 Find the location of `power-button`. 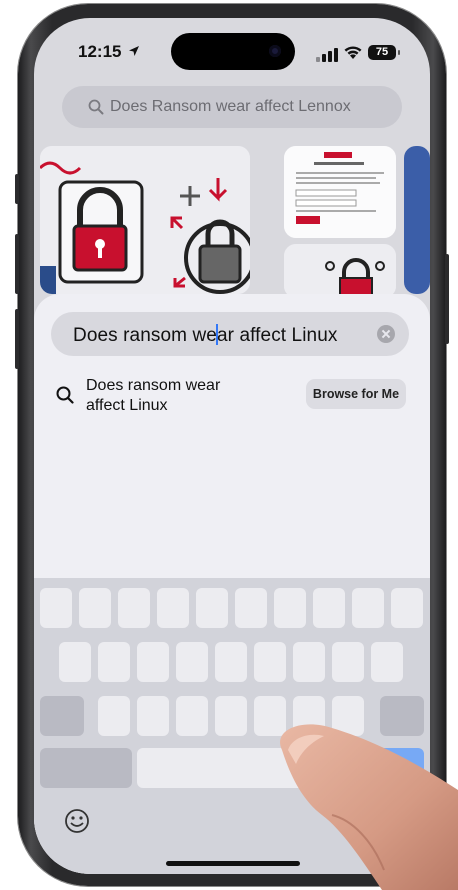

power-button is located at coordinates (447, 299).